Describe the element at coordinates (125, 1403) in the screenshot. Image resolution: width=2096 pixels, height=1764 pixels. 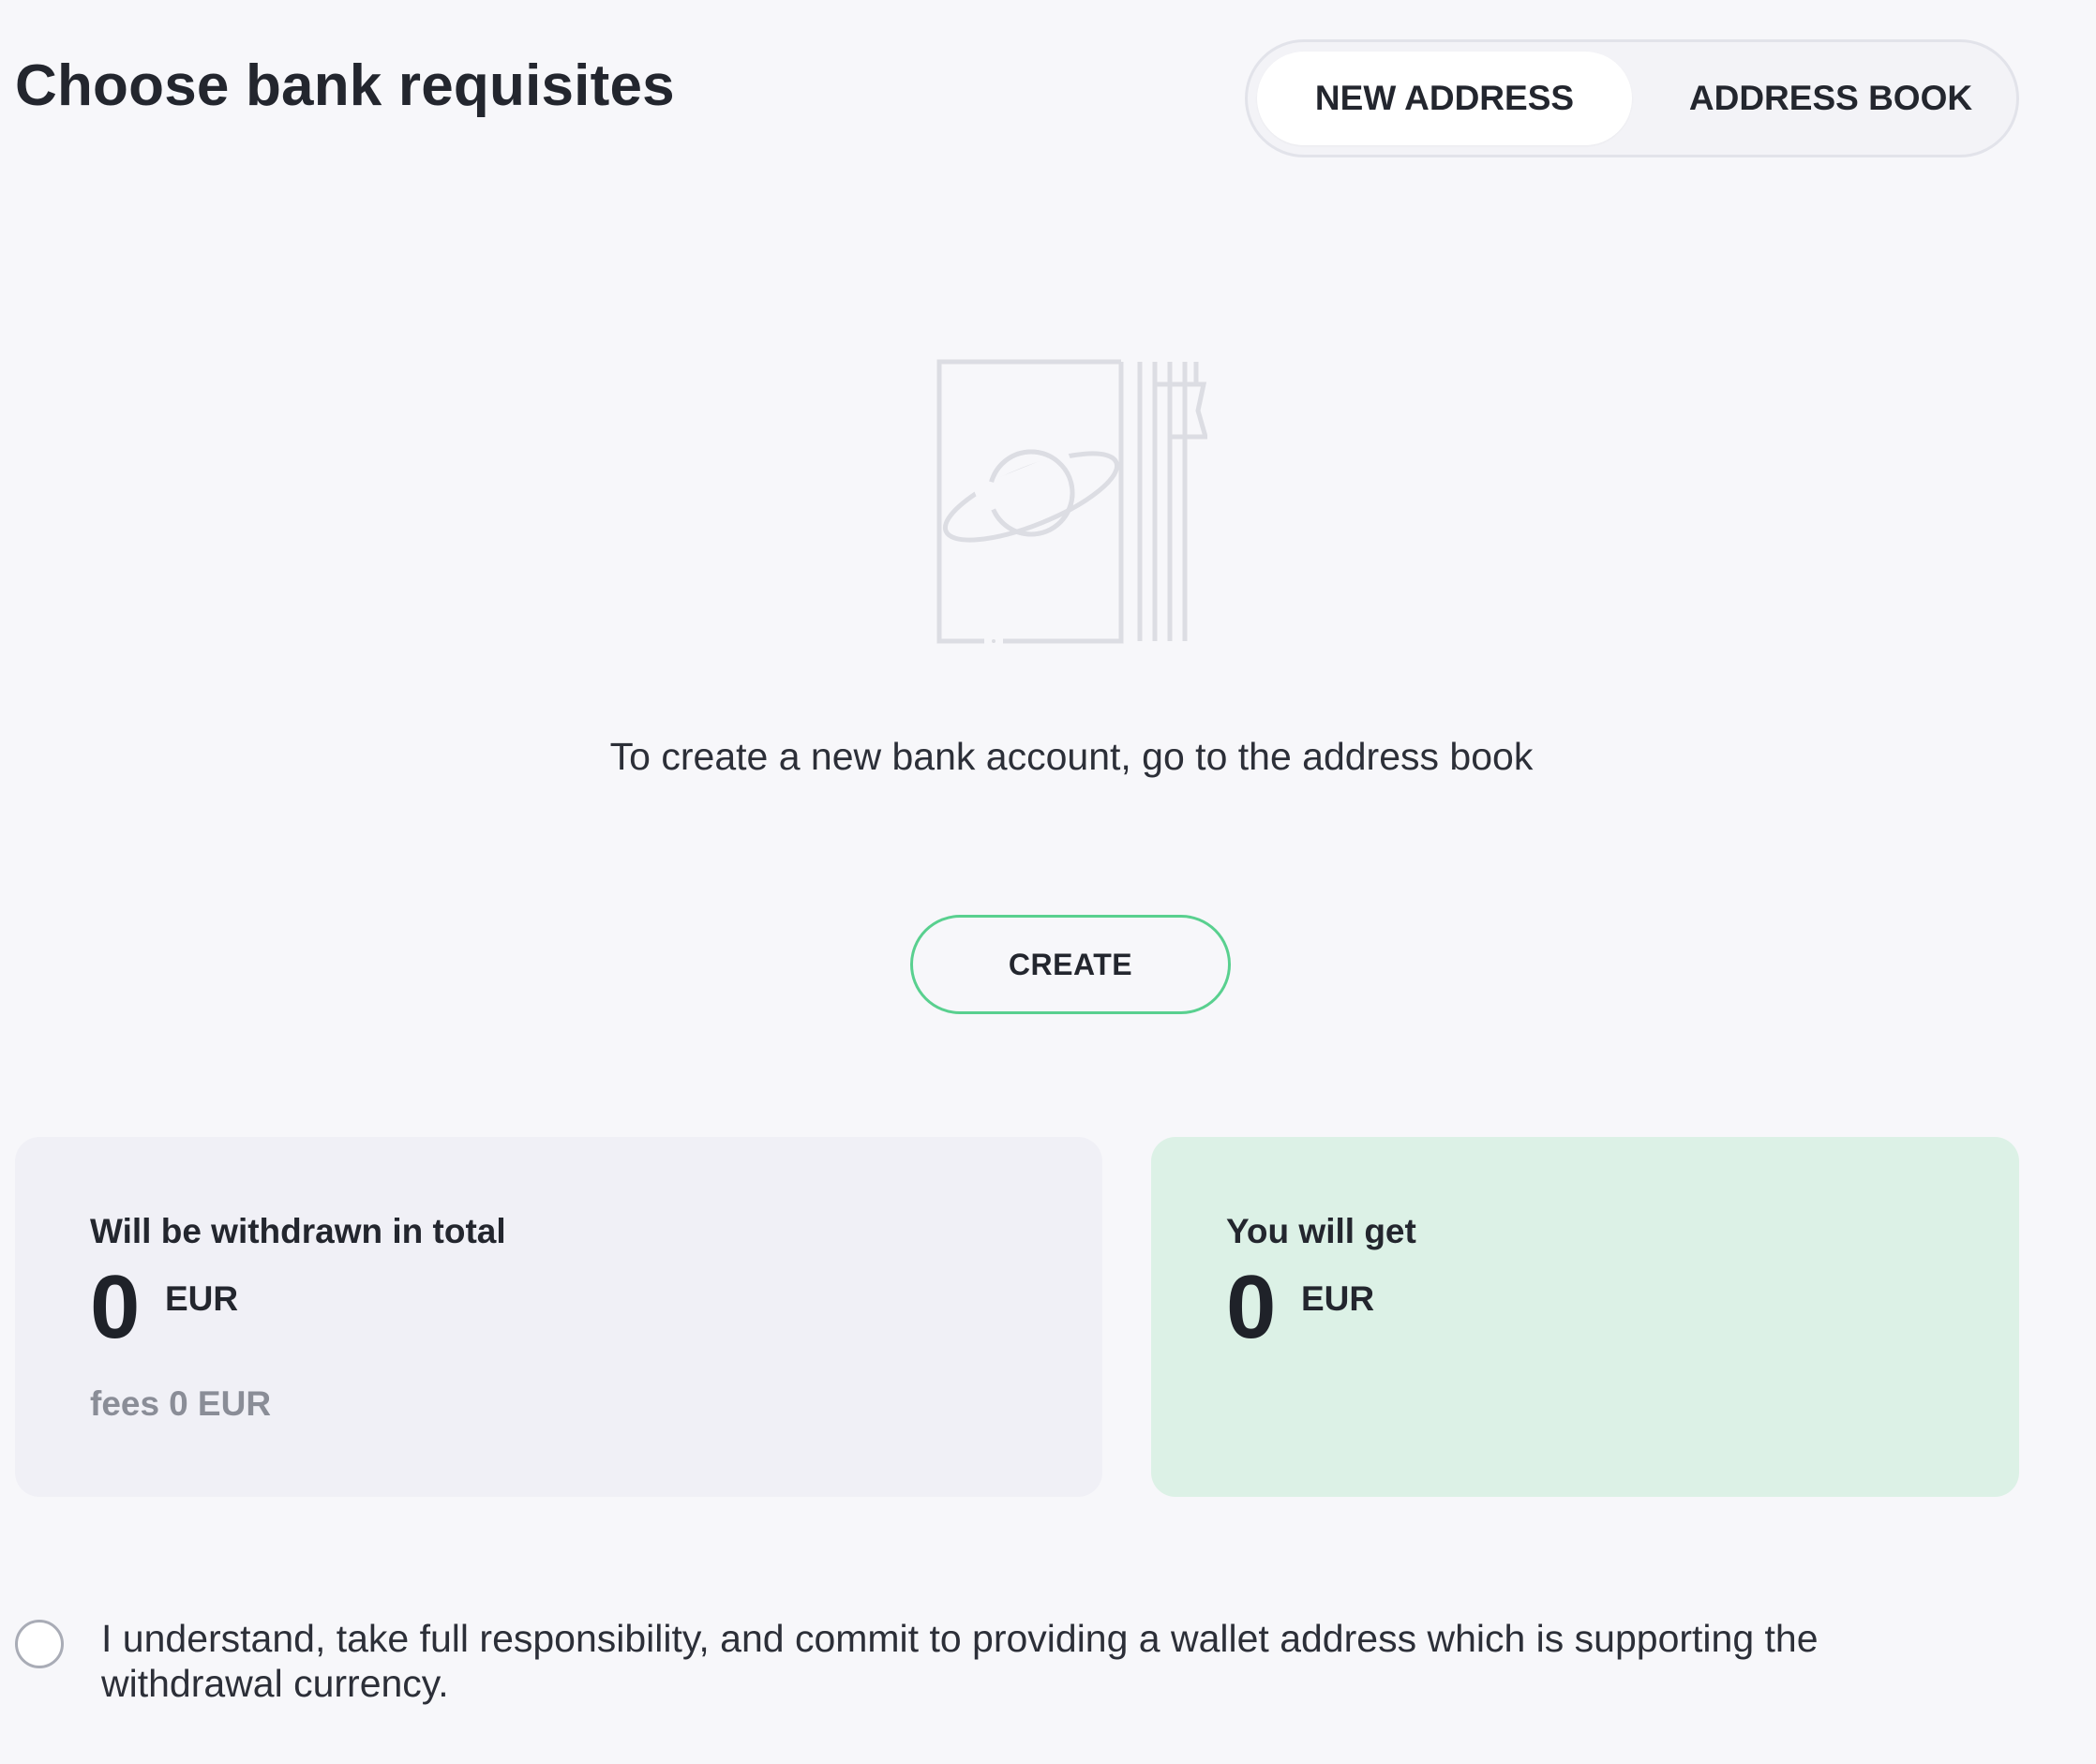
I see `fees-label: fees` at that location.